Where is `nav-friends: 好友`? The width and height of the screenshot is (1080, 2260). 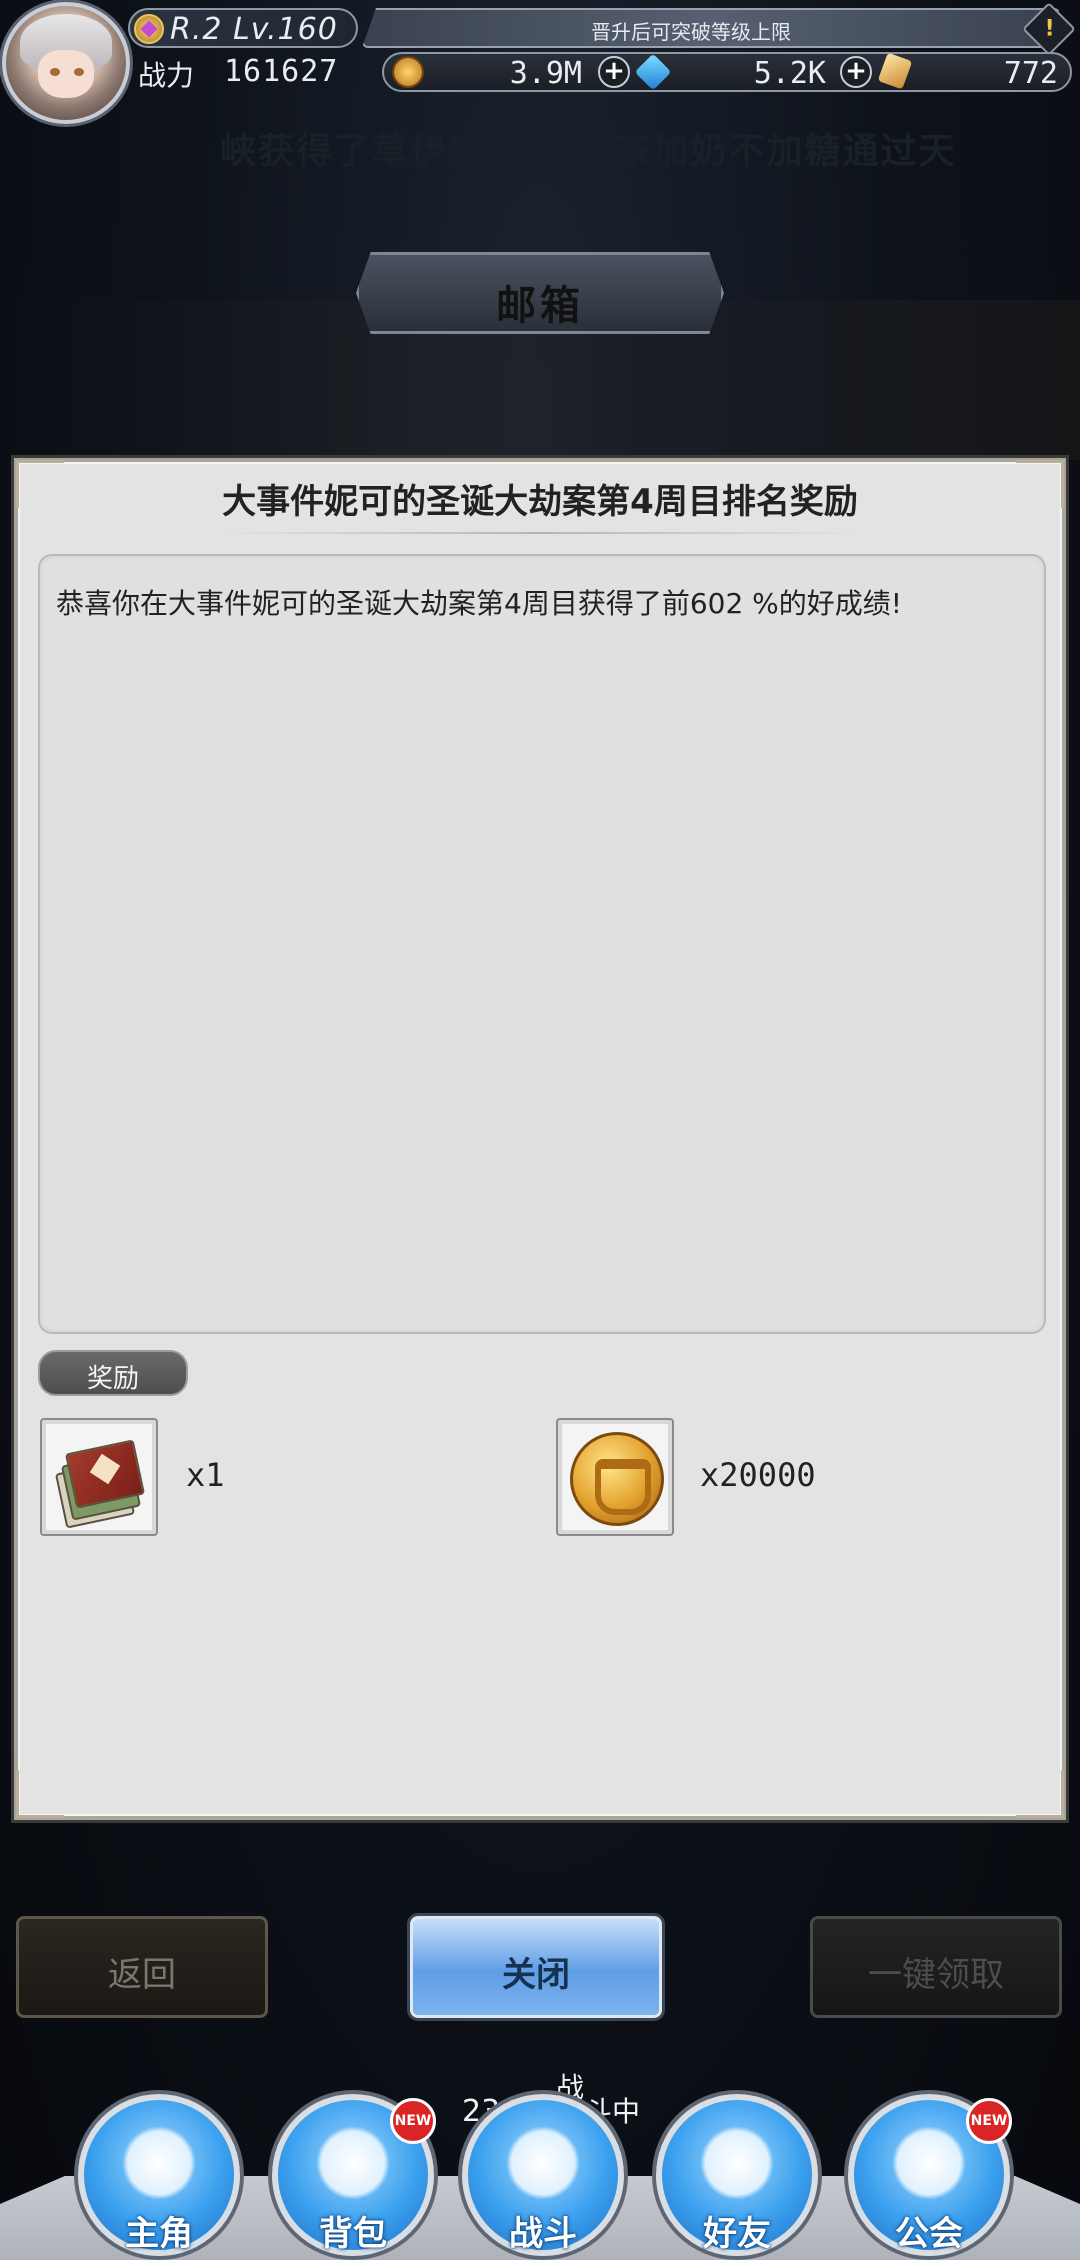
nav-friends: 好友 is located at coordinates (737, 2175).